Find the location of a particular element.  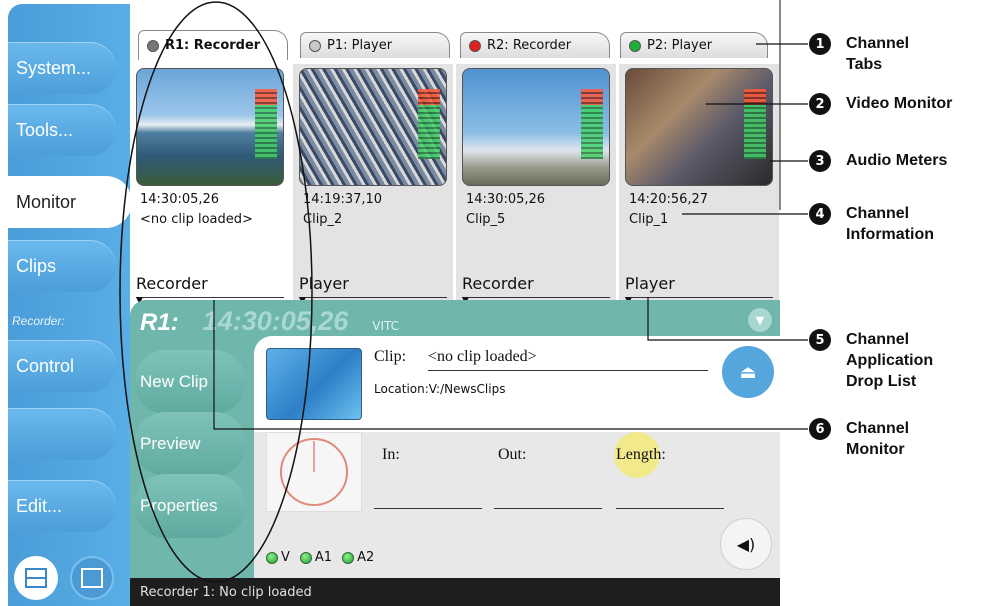

channel-pane: 14:30:05,26 <no clip loaded> Recorder▼ is located at coordinates (210, 185).